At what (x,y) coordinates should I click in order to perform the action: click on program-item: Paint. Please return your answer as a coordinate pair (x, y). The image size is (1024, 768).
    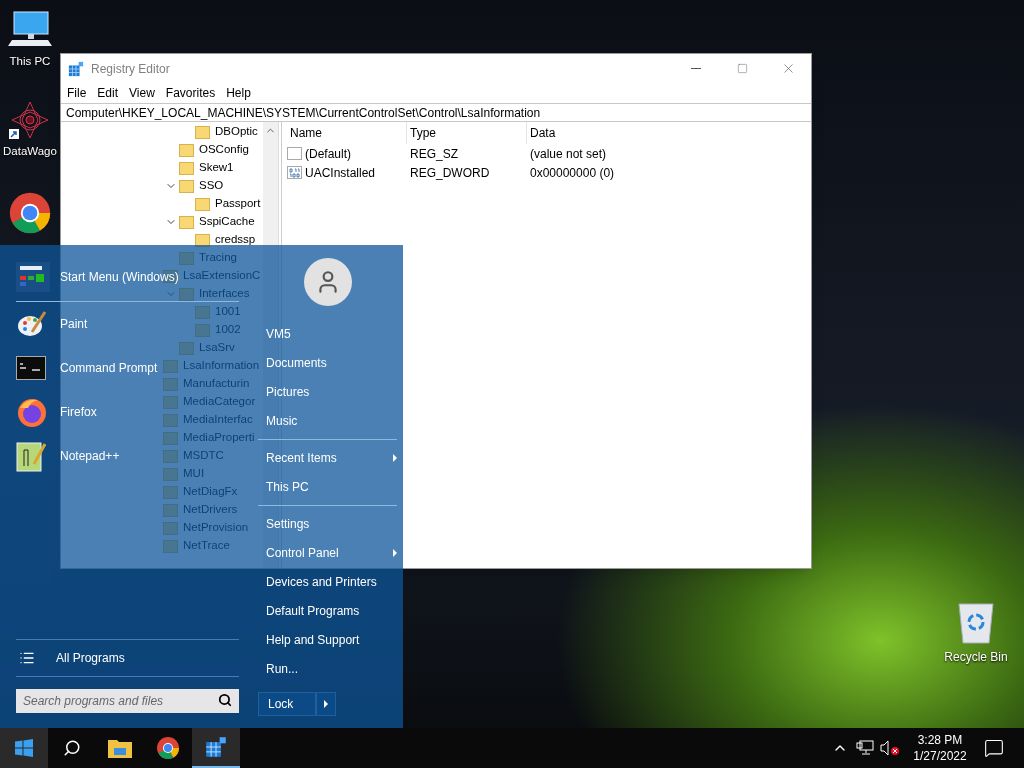
    Looking at the image, I should click on (74, 324).